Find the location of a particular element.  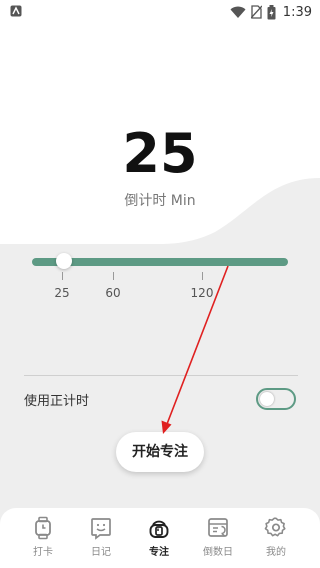

countup-toggle is located at coordinates (276, 399).